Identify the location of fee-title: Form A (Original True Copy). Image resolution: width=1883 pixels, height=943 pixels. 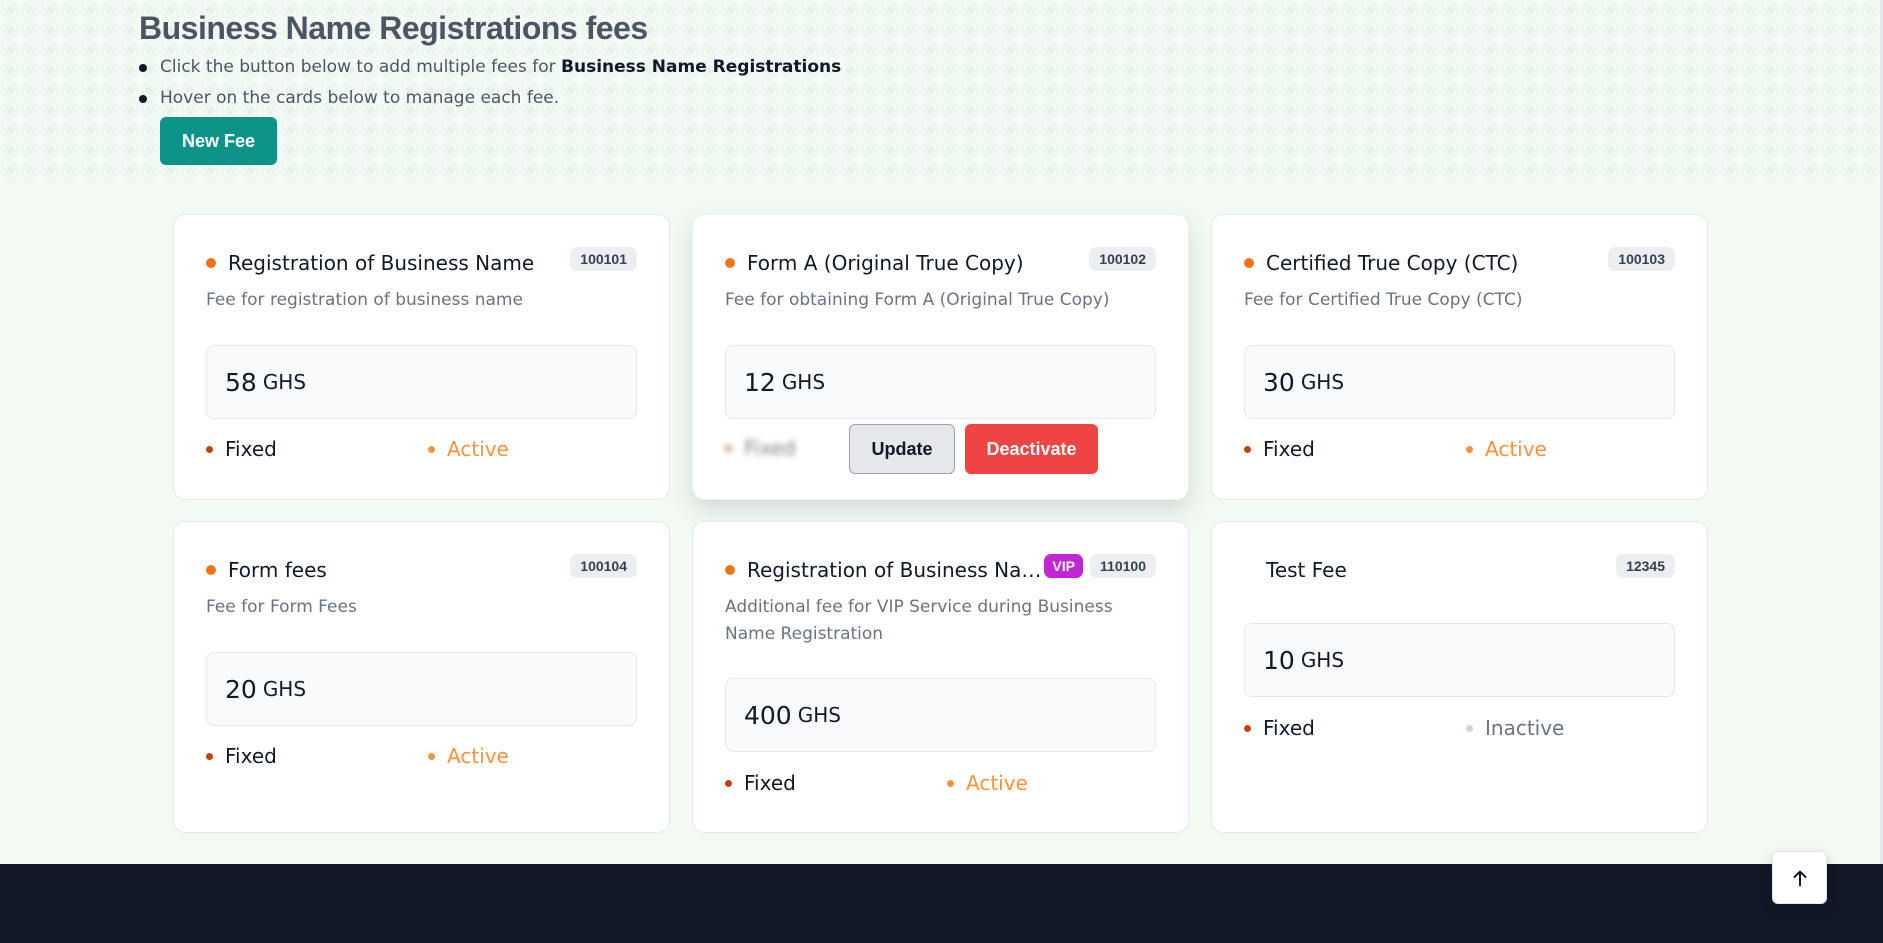
(874, 263).